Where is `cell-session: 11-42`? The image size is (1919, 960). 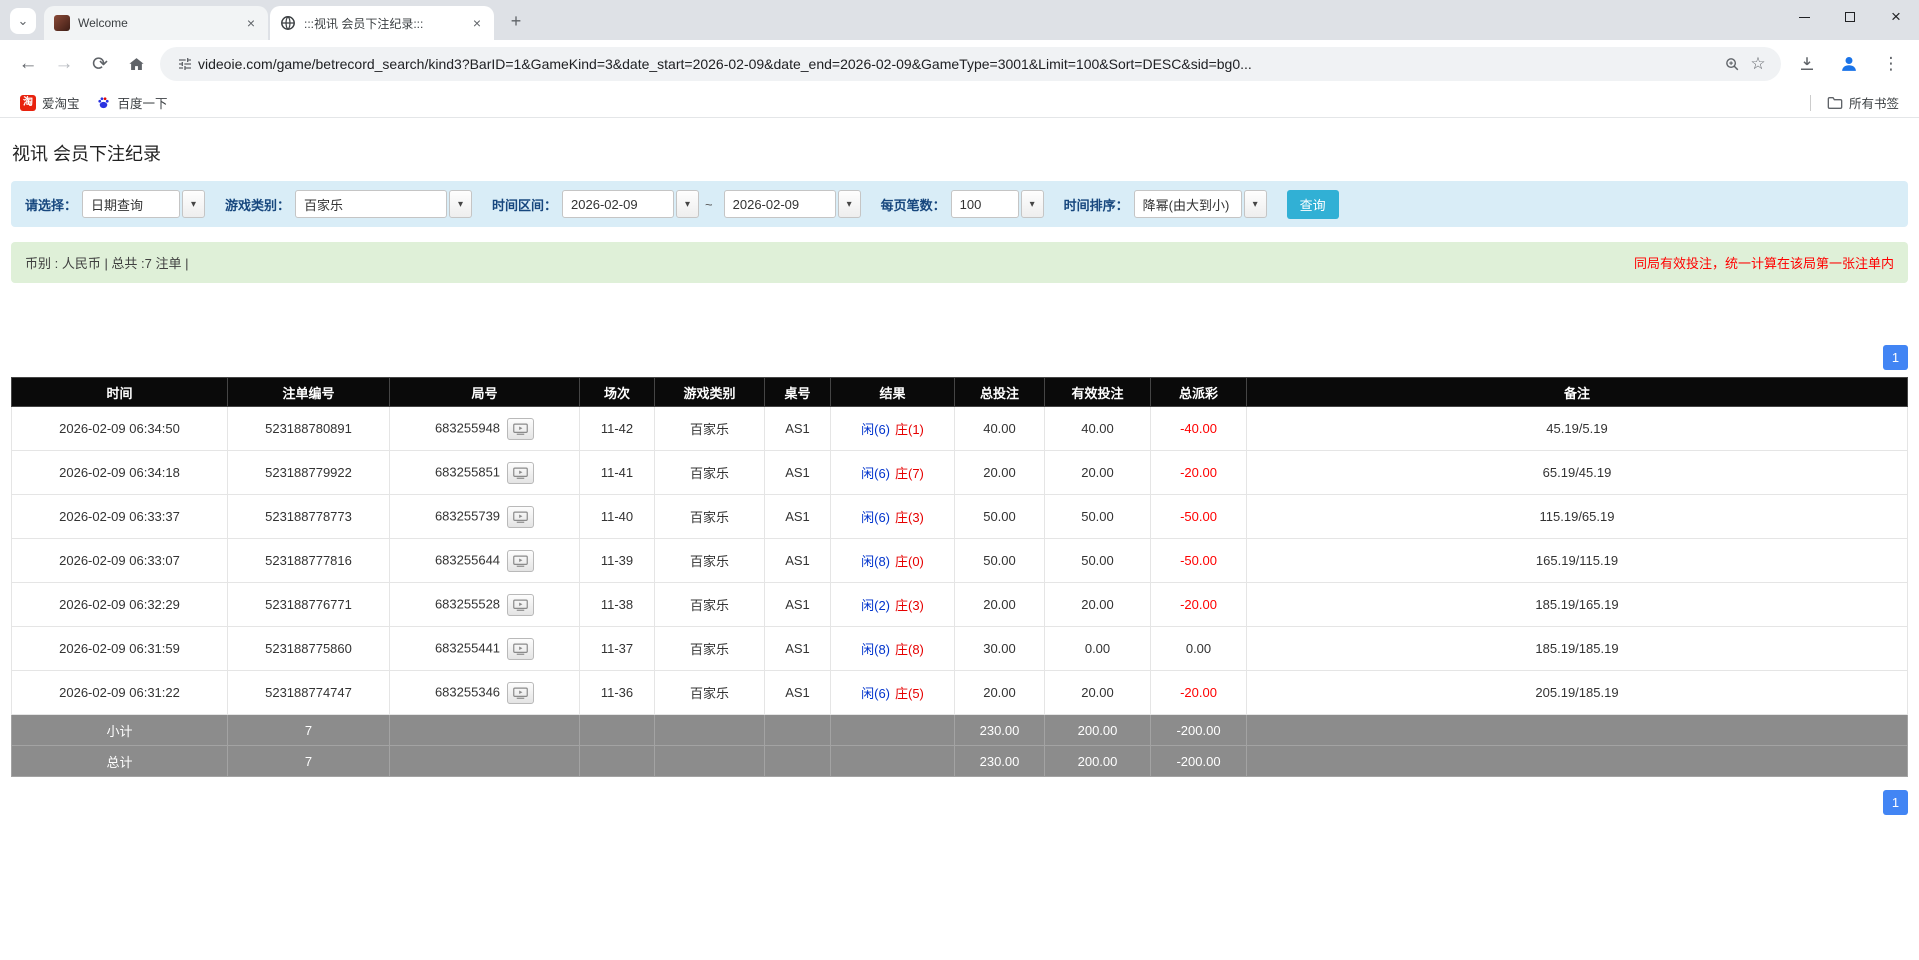 cell-session: 11-42 is located at coordinates (617, 428).